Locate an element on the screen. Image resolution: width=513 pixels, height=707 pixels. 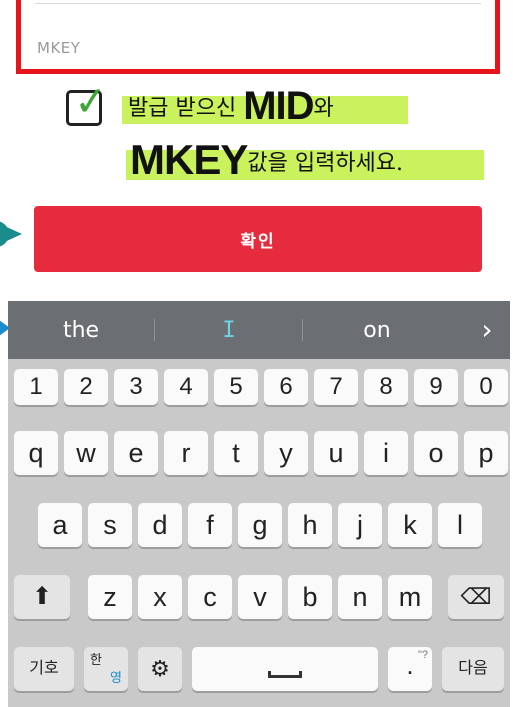
next-key: 다음 is located at coordinates (473, 669).